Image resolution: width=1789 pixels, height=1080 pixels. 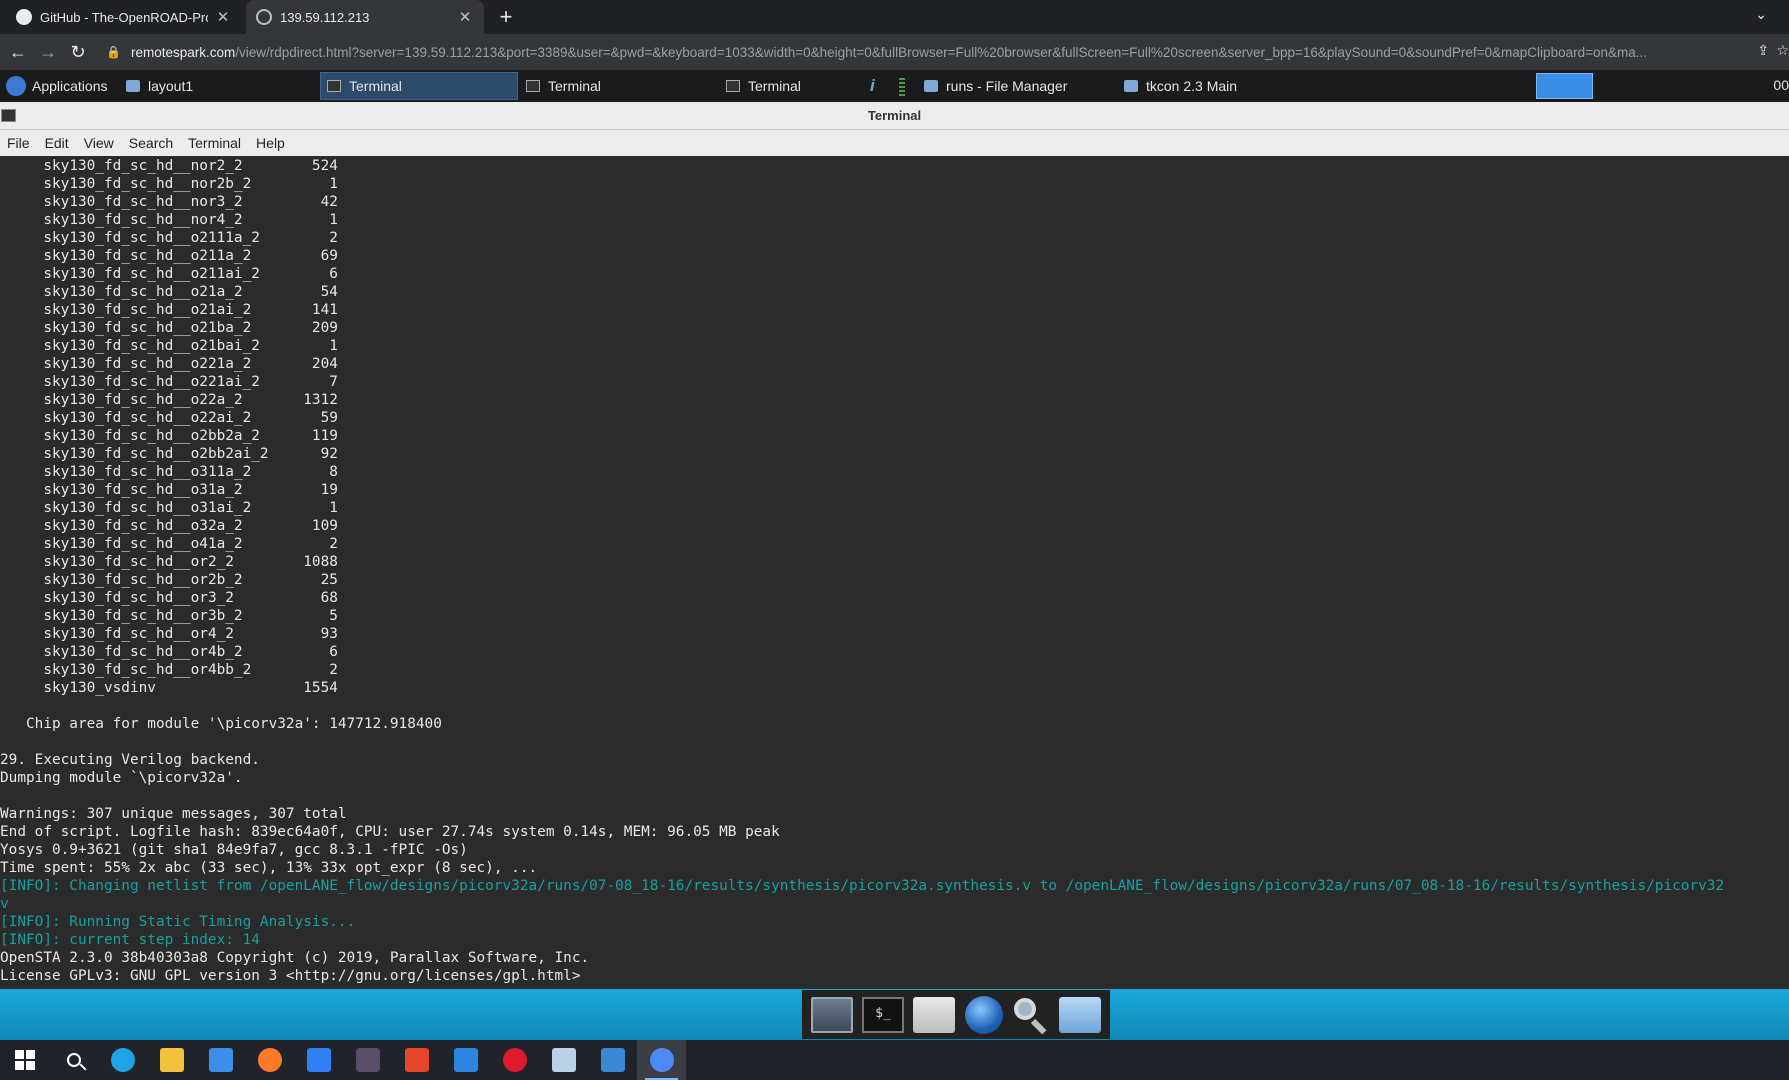 What do you see at coordinates (790, 86) in the screenshot?
I see `taskbar-button-terminal-3: Terminal` at bounding box center [790, 86].